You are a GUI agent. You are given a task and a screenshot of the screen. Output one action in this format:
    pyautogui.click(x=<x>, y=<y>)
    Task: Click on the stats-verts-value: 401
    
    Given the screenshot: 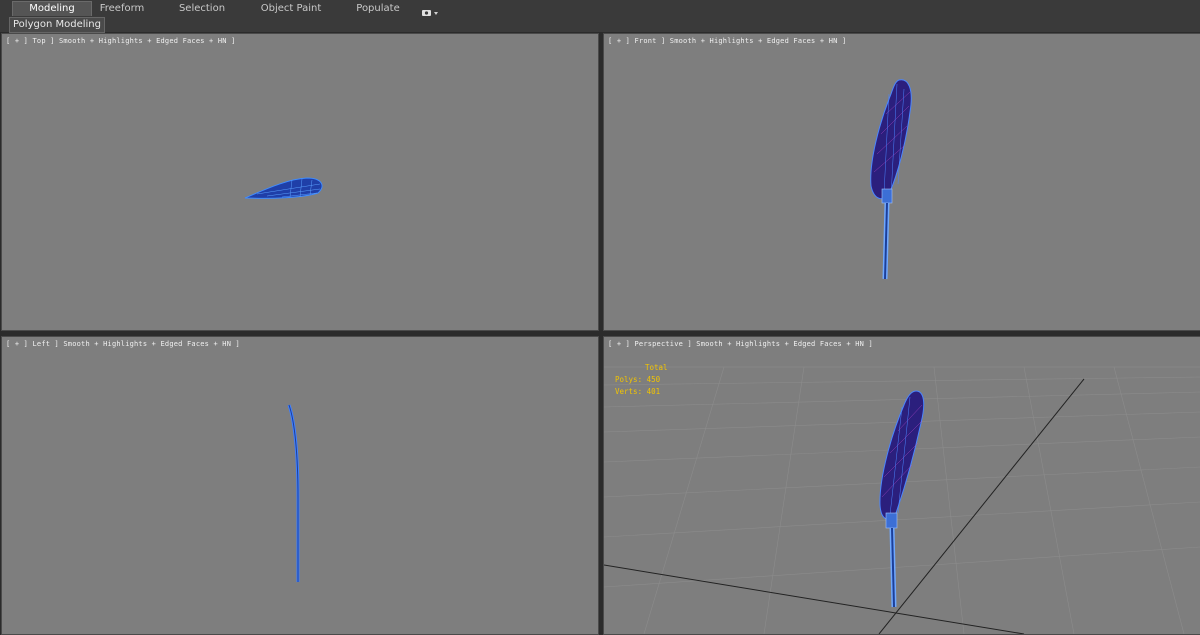 What is the action you would take?
    pyautogui.click(x=653, y=391)
    